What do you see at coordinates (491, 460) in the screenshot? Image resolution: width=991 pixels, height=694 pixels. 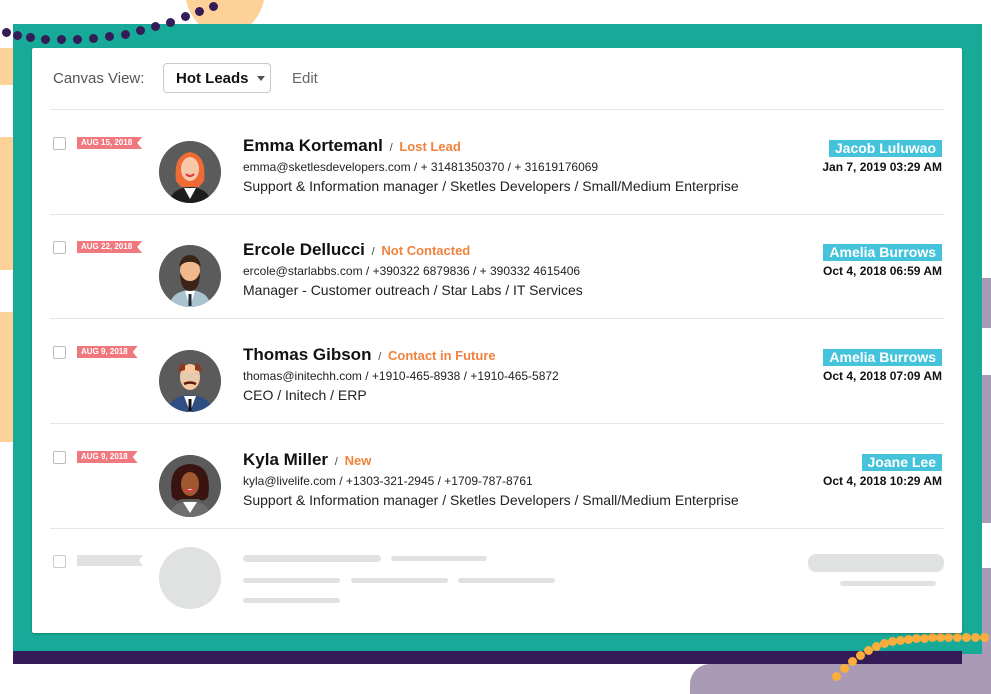 I see `lead-name-line: Kyla Miller / New` at bounding box center [491, 460].